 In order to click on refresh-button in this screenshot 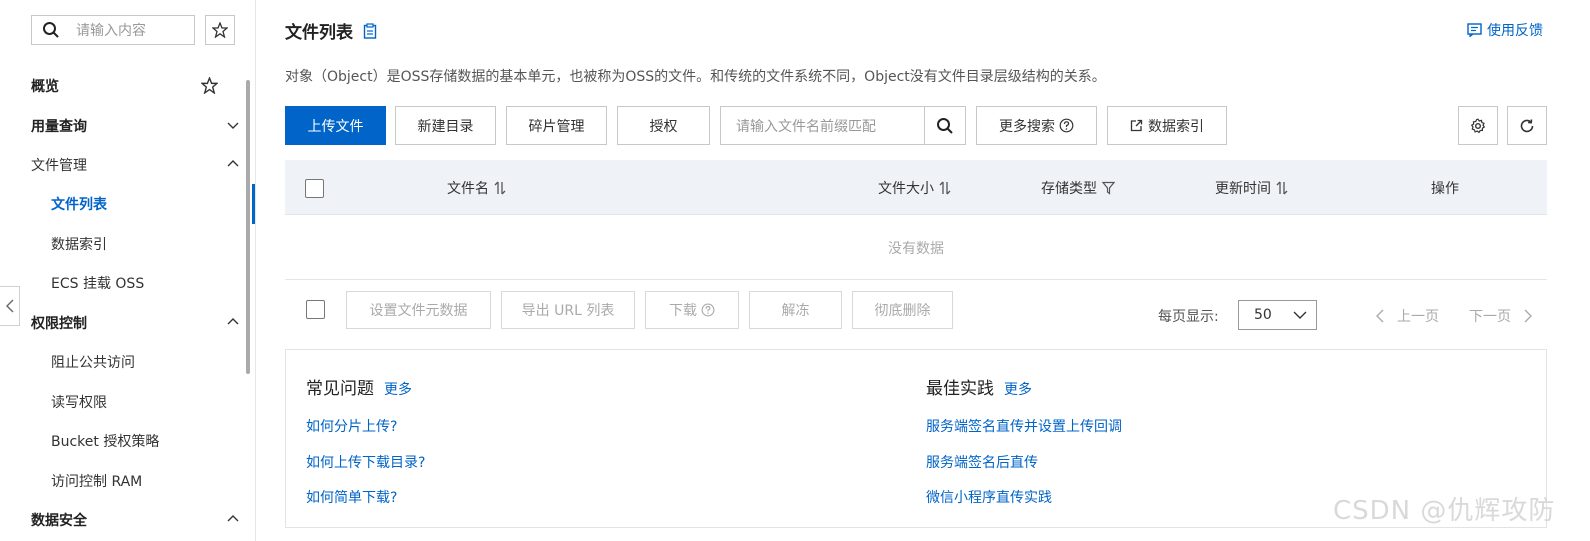, I will do `click(1527, 125)`.